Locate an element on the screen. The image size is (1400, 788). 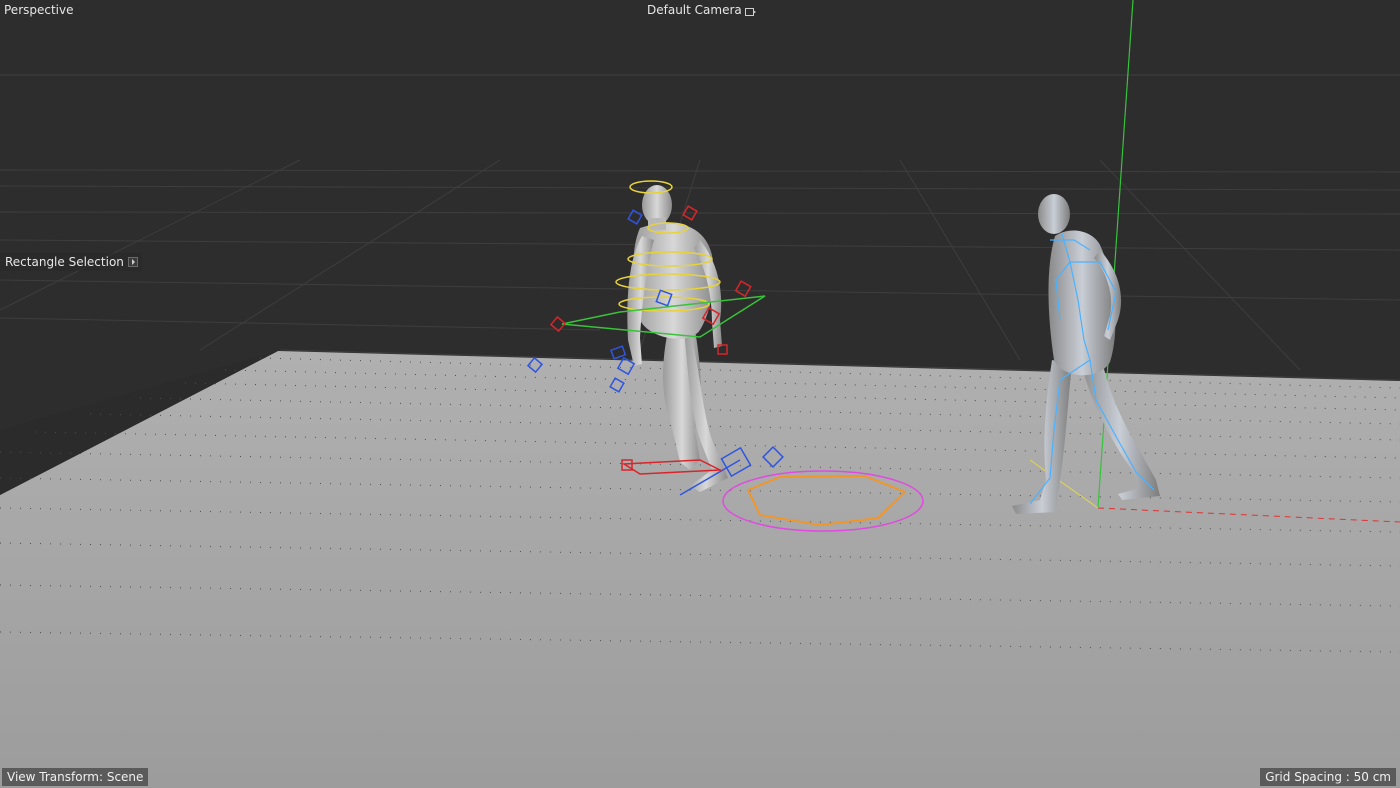
camera-selector: Default Camera is located at coordinates (701, 10).